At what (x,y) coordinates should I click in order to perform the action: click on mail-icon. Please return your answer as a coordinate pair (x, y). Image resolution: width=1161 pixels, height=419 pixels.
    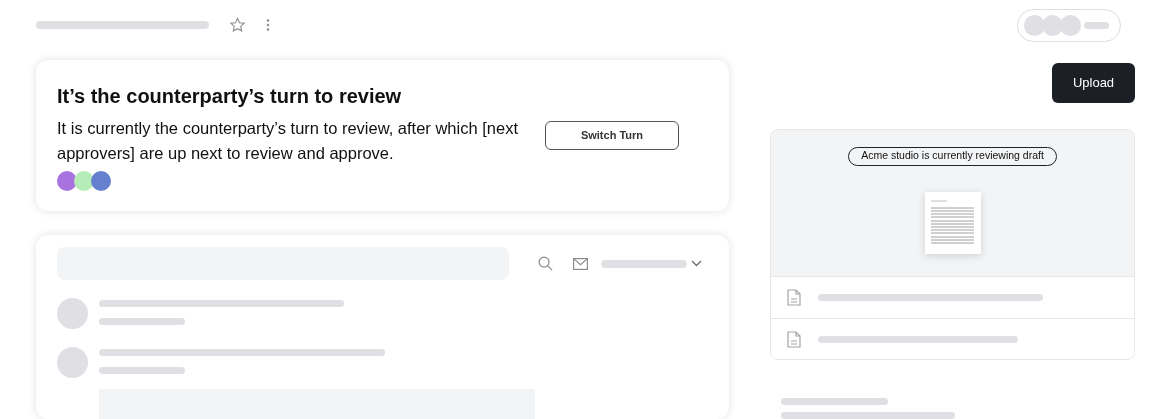
    Looking at the image, I should click on (580, 263).